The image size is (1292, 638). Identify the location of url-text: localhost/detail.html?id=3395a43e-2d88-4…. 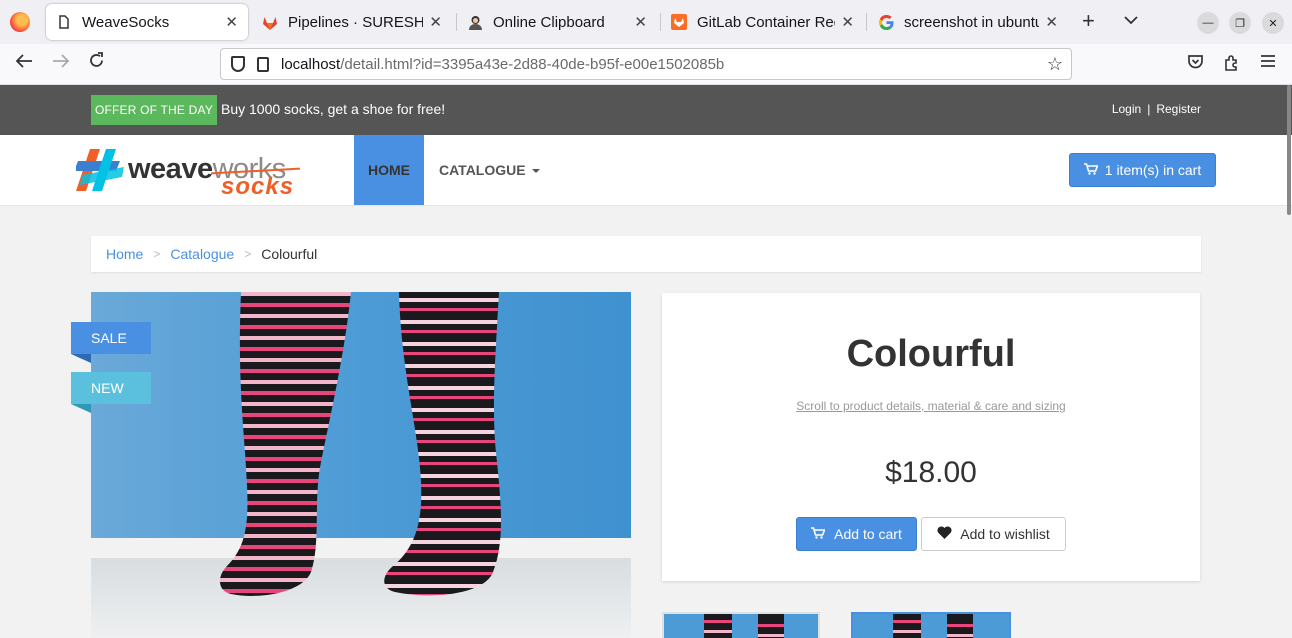
(502, 64).